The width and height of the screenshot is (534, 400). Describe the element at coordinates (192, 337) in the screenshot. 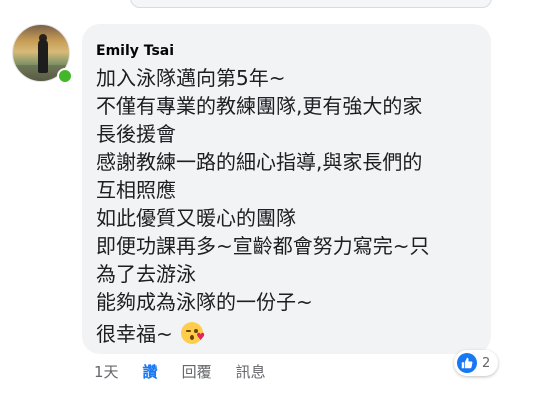

I see `emoji-kiss-mouth` at that location.